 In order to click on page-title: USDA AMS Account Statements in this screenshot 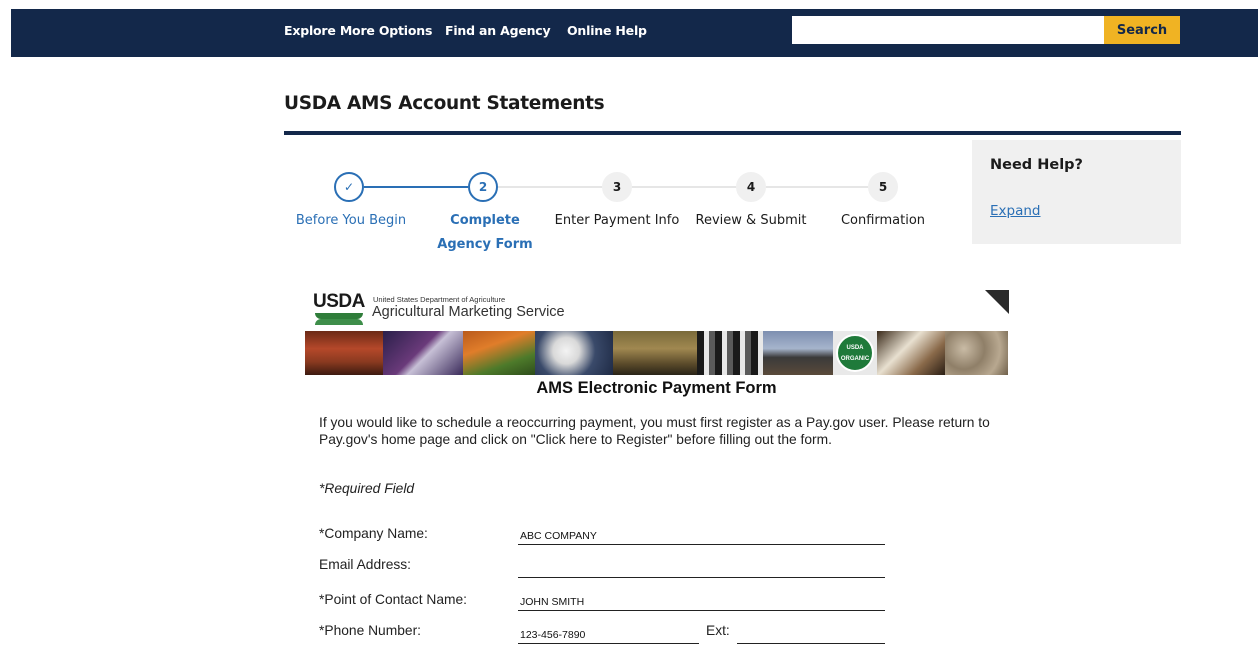, I will do `click(444, 103)`.